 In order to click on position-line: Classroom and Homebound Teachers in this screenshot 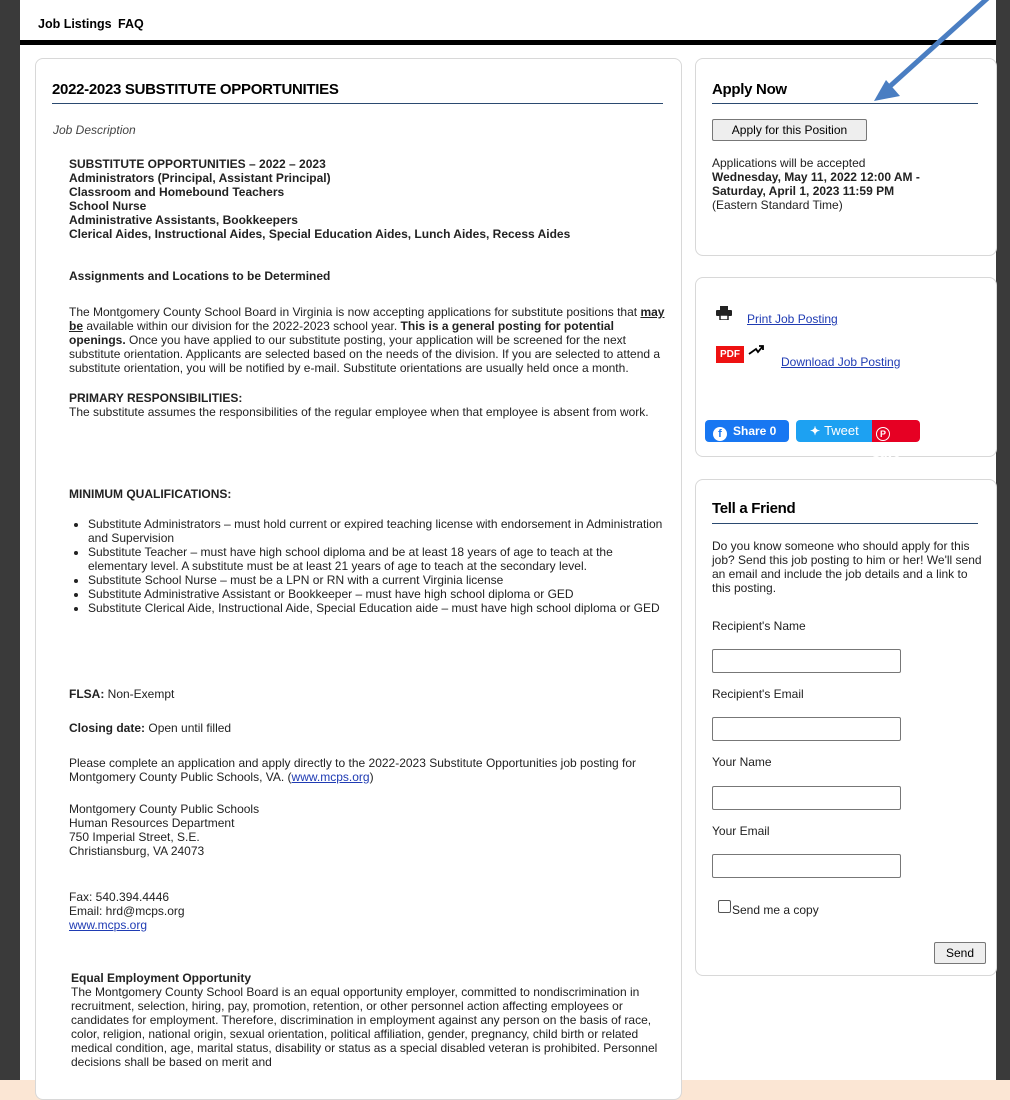, I will do `click(177, 192)`.